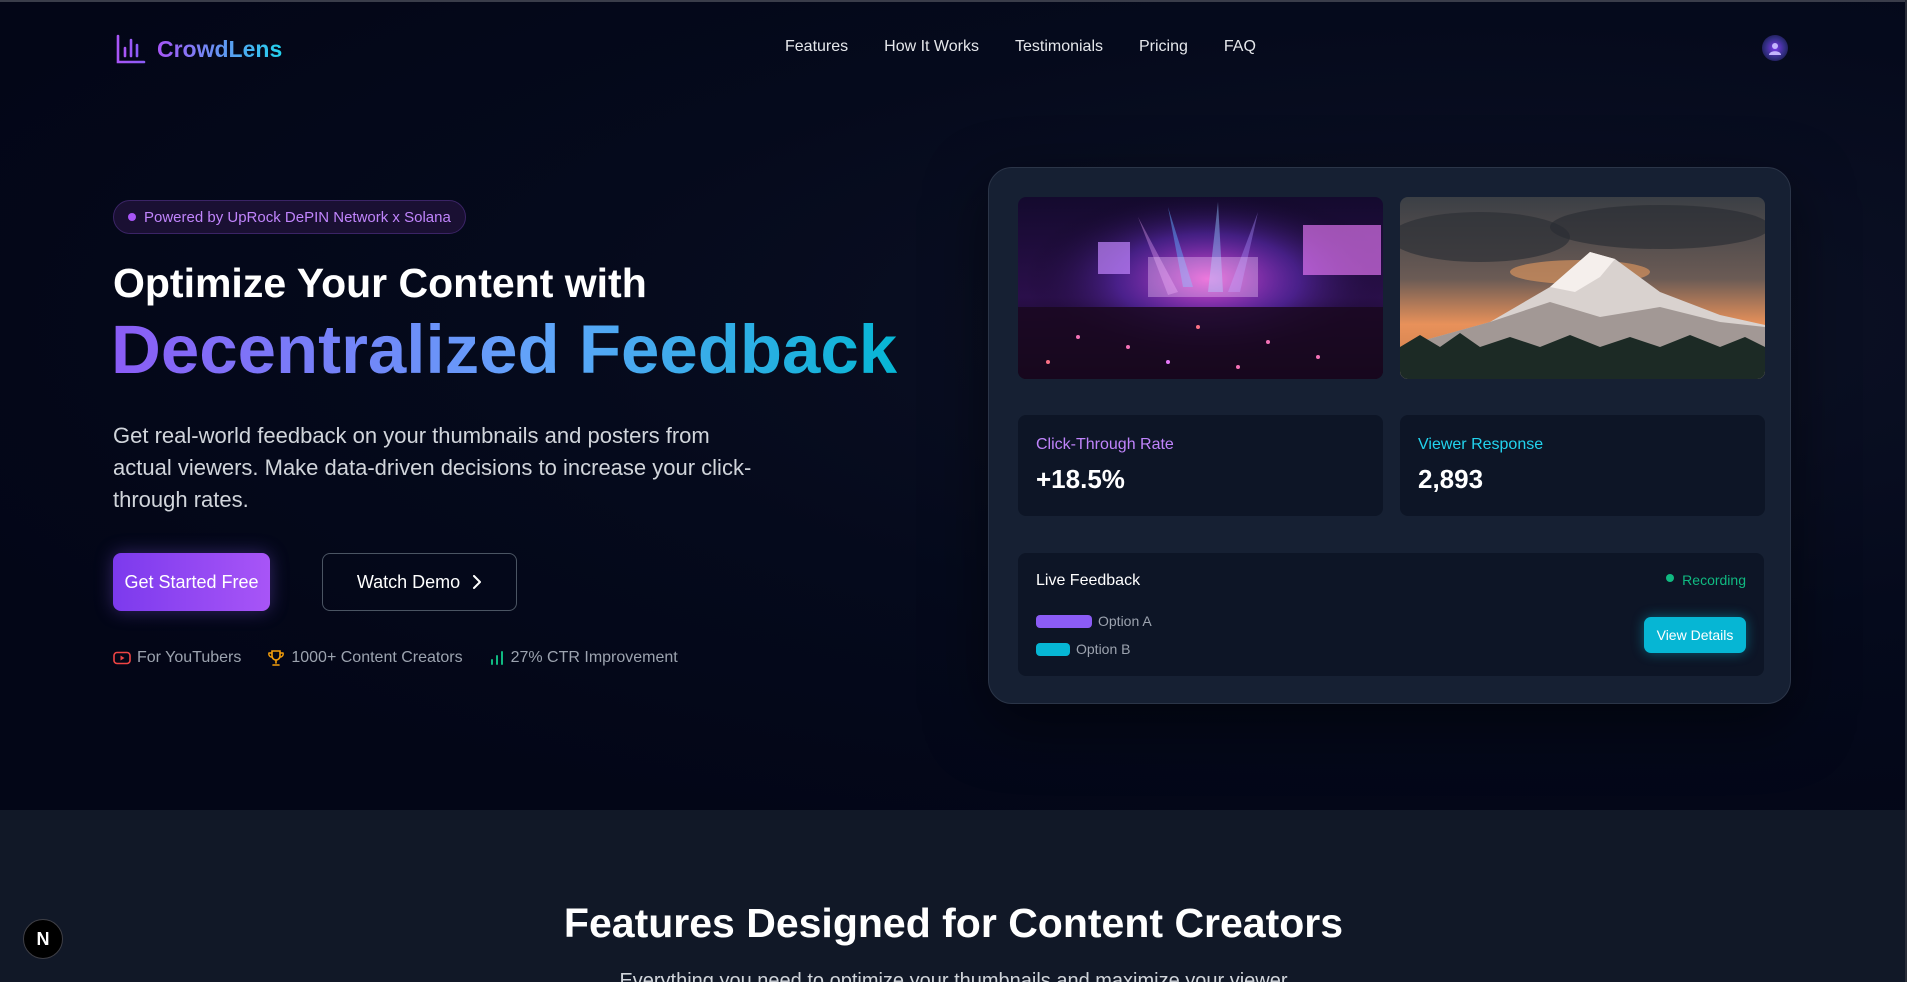 The image size is (1907, 982). What do you see at coordinates (220, 48) in the screenshot?
I see `brand-name: CrowdLens` at bounding box center [220, 48].